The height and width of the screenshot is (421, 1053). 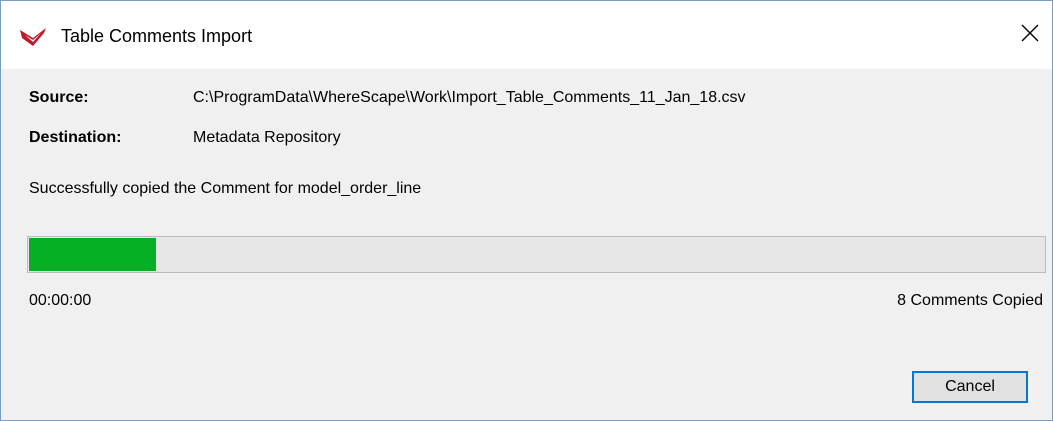 What do you see at coordinates (33, 37) in the screenshot?
I see `wherescape-logo-icon` at bounding box center [33, 37].